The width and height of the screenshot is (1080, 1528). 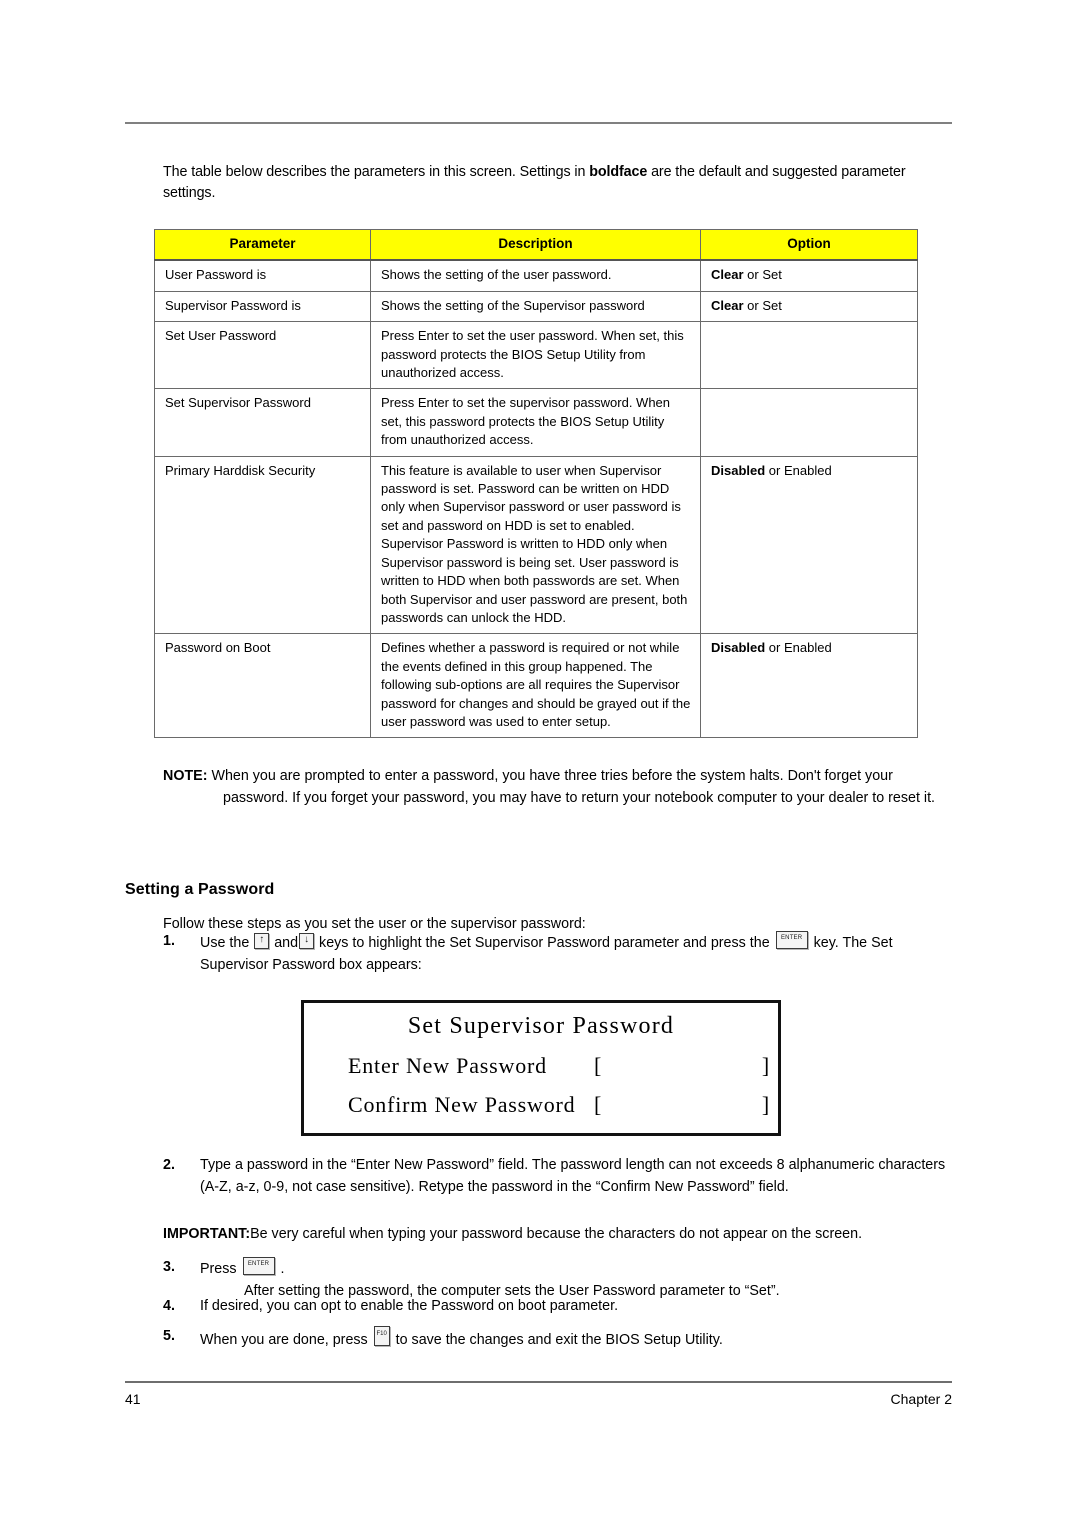 I want to click on cell-parameter: Password on Boot, so click(x=262, y=686).